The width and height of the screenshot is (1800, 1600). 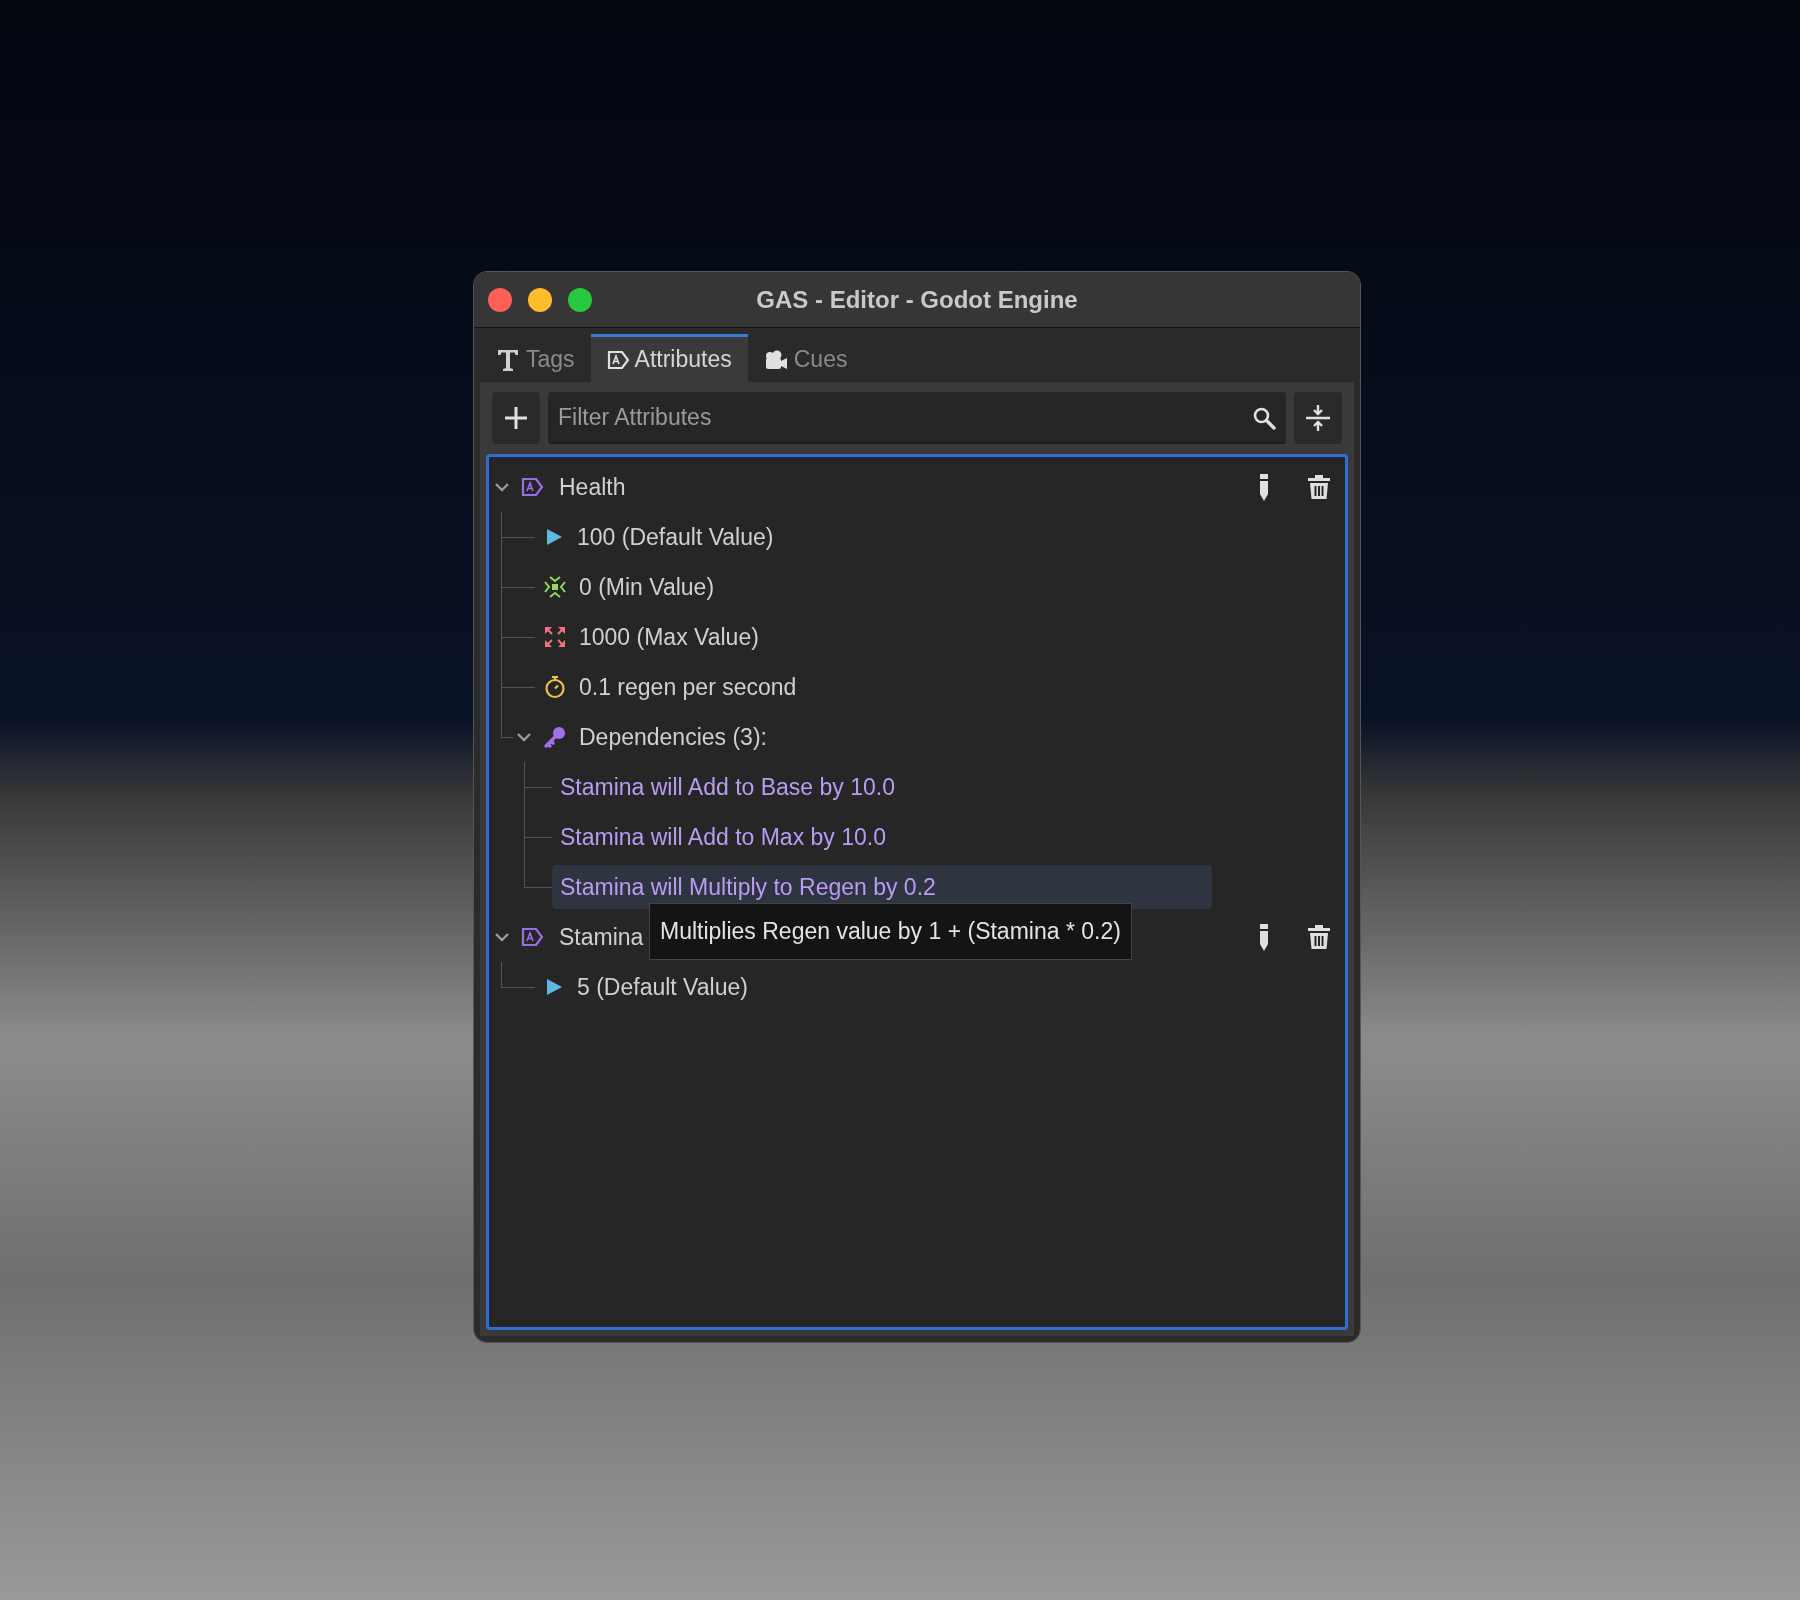 I want to click on tree-item-label: 1000 (Max Value), so click(x=667, y=637).